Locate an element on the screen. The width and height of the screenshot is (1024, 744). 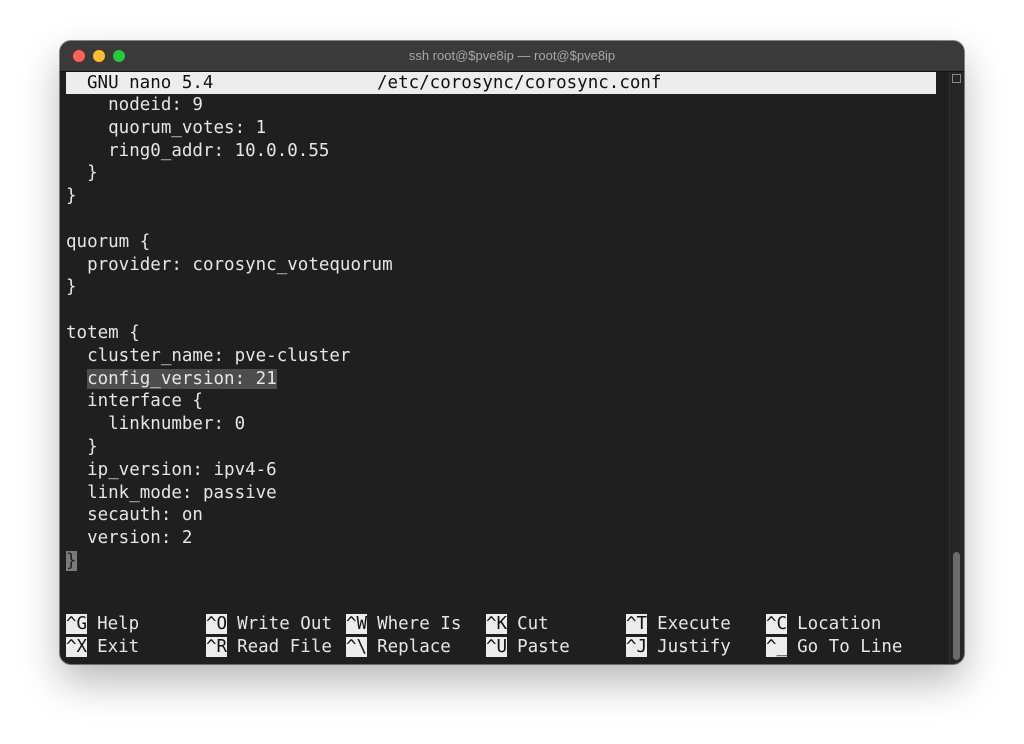
shortcut-item: ^T Execute is located at coordinates (678, 624).